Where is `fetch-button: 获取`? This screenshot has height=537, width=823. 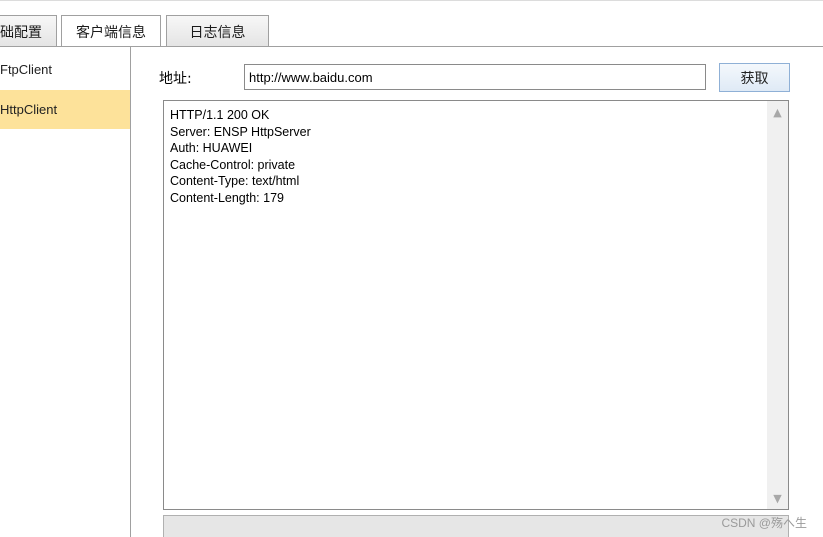 fetch-button: 获取 is located at coordinates (754, 77).